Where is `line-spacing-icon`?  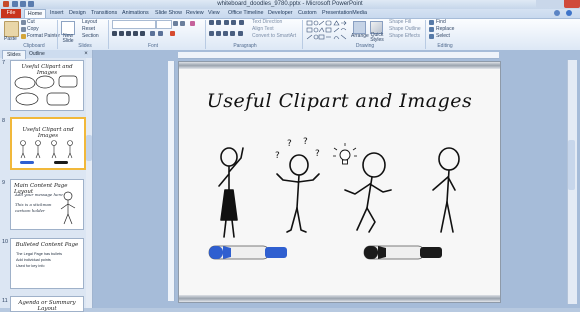 line-spacing-icon is located at coordinates (241, 22).